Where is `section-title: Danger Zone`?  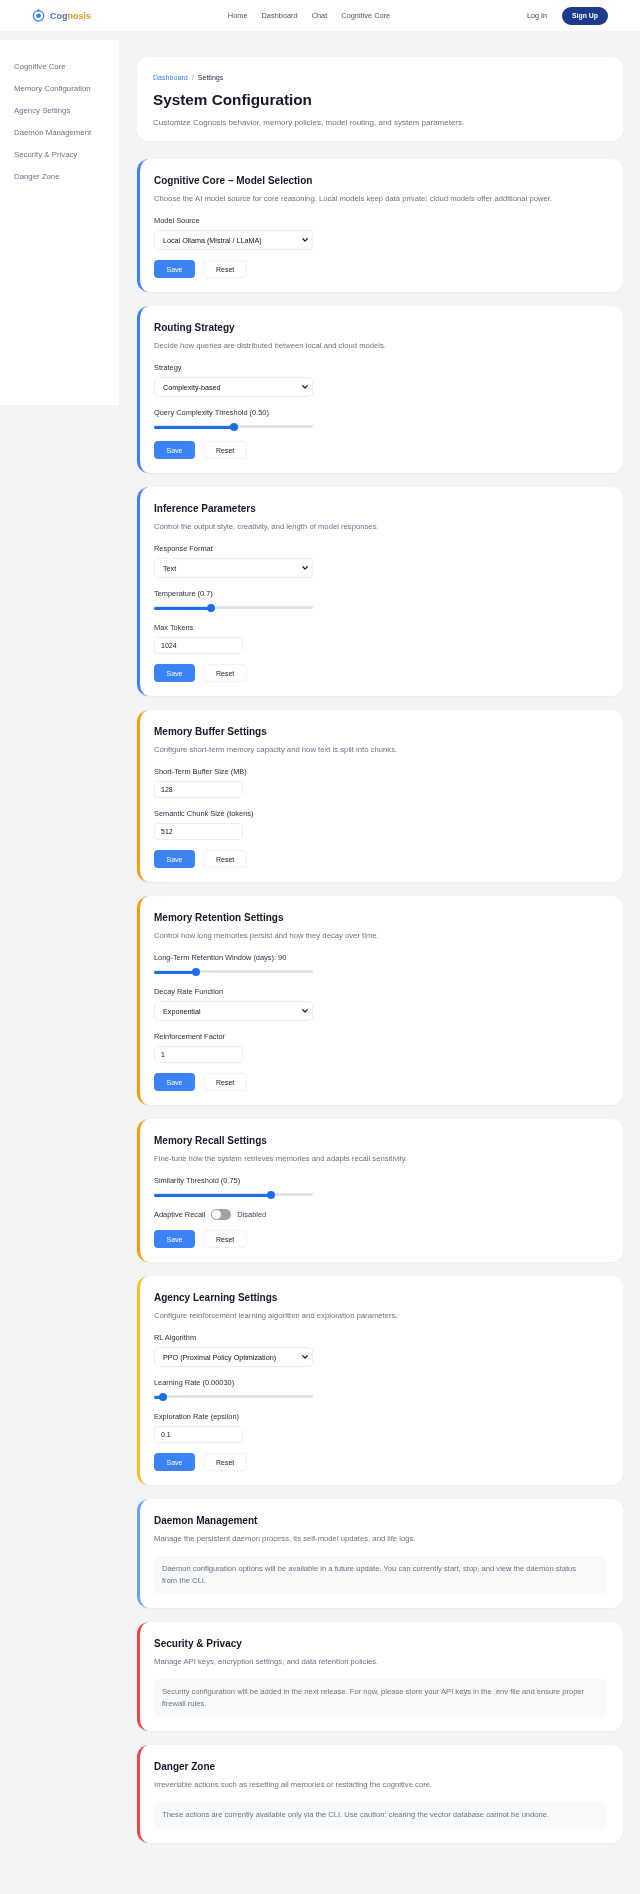 section-title: Danger Zone is located at coordinates (185, 1767).